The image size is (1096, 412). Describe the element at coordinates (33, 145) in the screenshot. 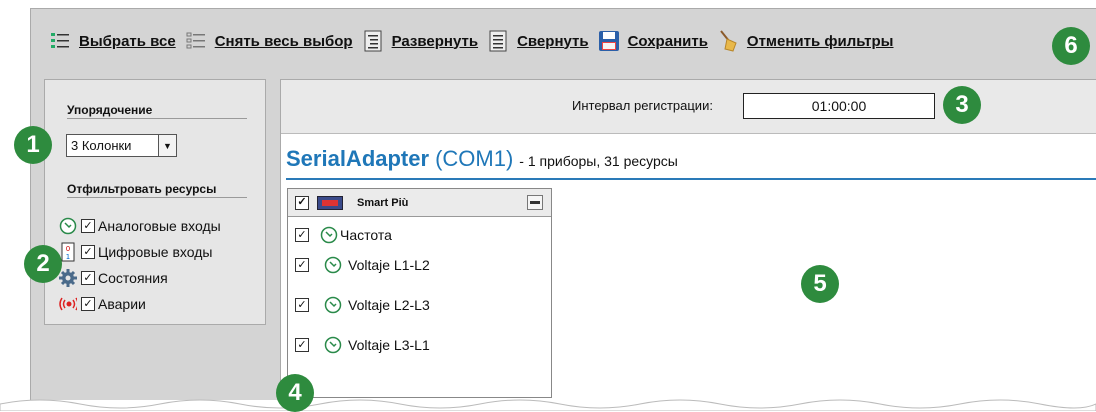

I see `callout-badge-1: 1` at that location.